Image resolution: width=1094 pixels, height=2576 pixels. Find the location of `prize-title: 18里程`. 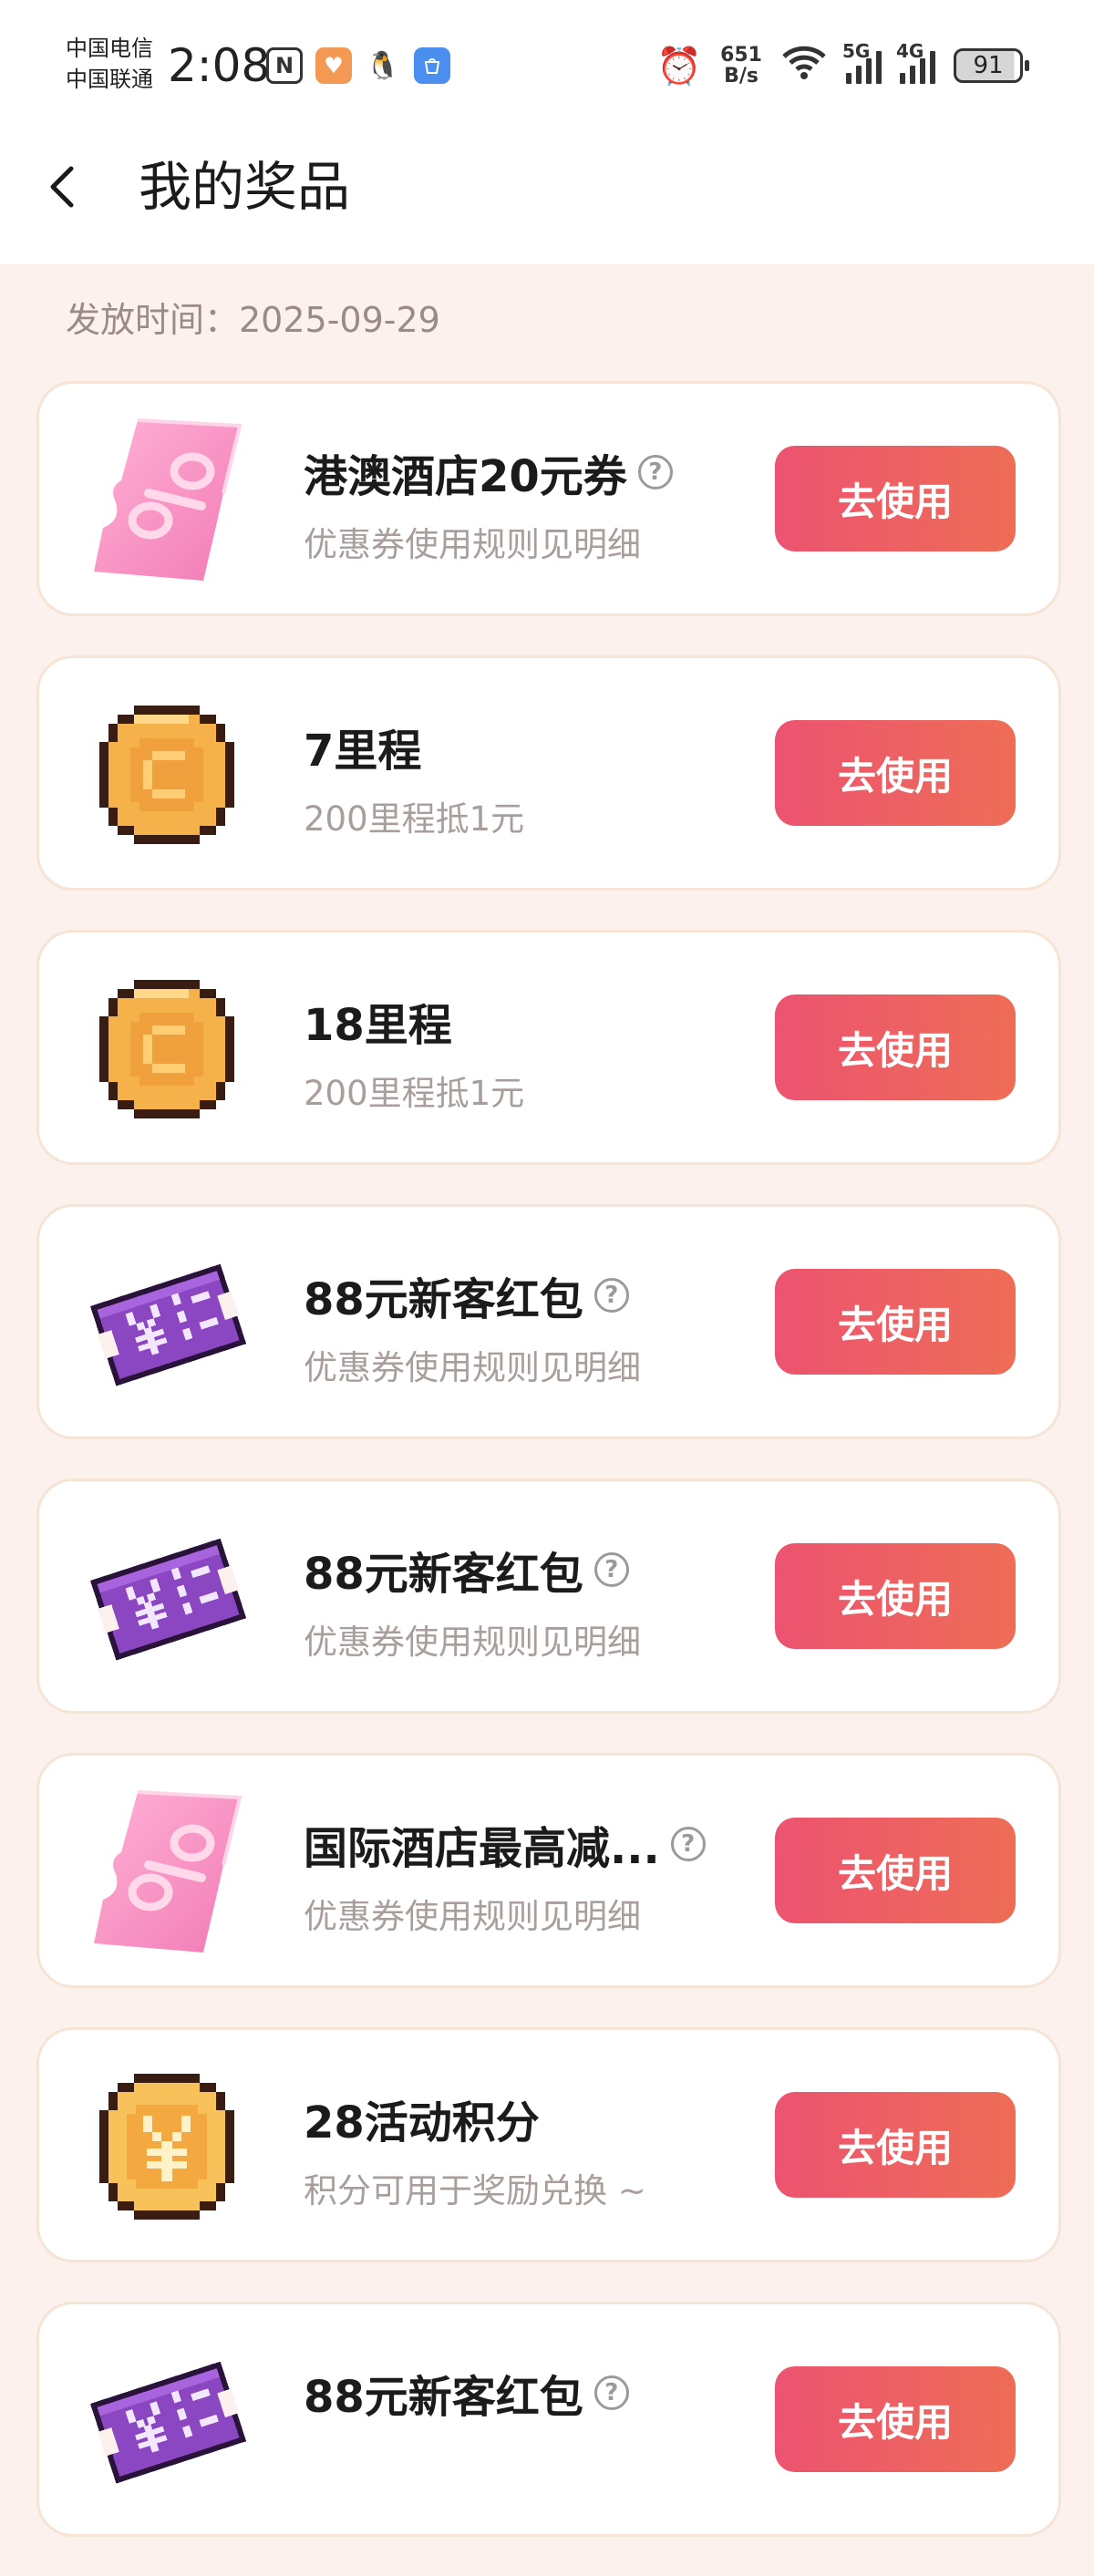

prize-title: 18里程 is located at coordinates (378, 1025).